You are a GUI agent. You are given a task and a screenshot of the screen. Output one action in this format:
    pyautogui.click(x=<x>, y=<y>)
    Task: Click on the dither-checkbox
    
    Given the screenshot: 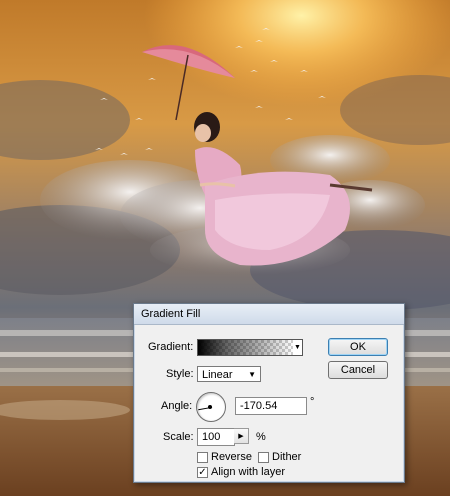 What is the action you would take?
    pyautogui.click(x=263, y=457)
    